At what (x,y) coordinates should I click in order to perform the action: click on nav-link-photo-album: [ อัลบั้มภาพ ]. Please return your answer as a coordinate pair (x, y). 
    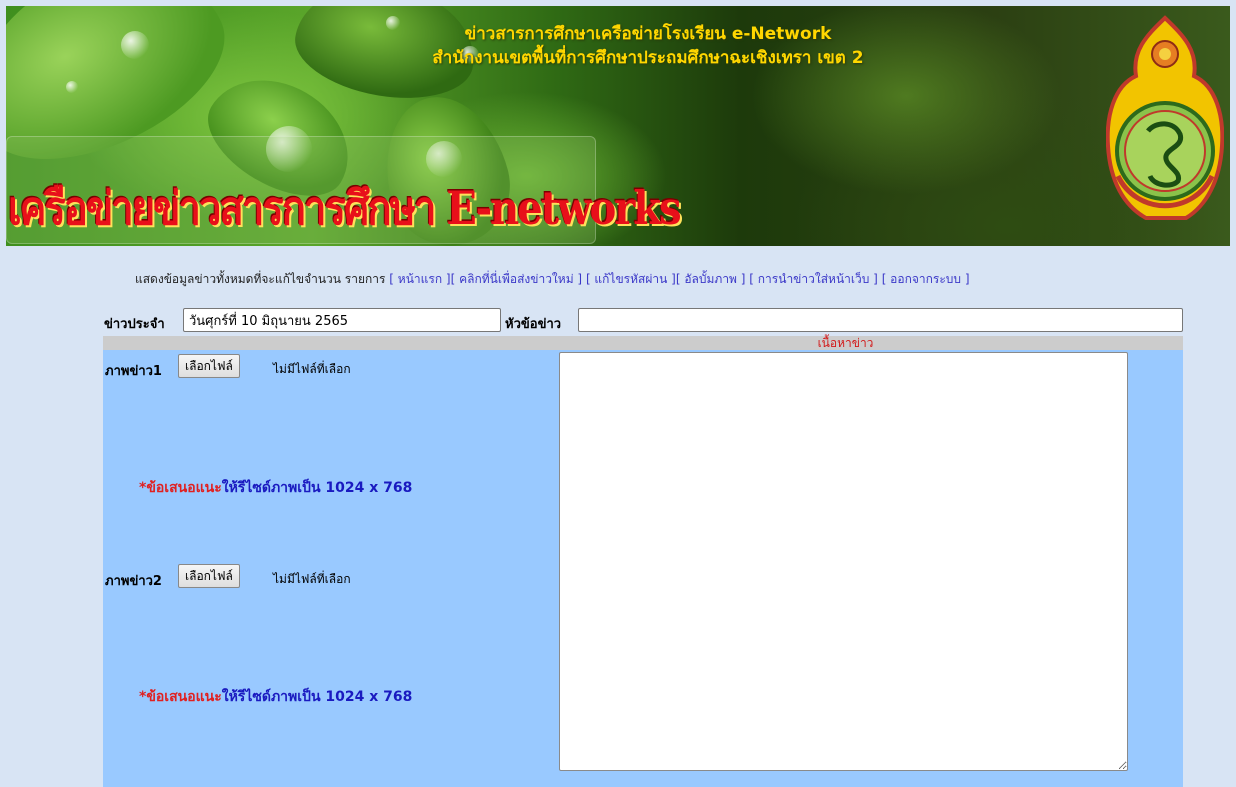
    Looking at the image, I should click on (711, 279).